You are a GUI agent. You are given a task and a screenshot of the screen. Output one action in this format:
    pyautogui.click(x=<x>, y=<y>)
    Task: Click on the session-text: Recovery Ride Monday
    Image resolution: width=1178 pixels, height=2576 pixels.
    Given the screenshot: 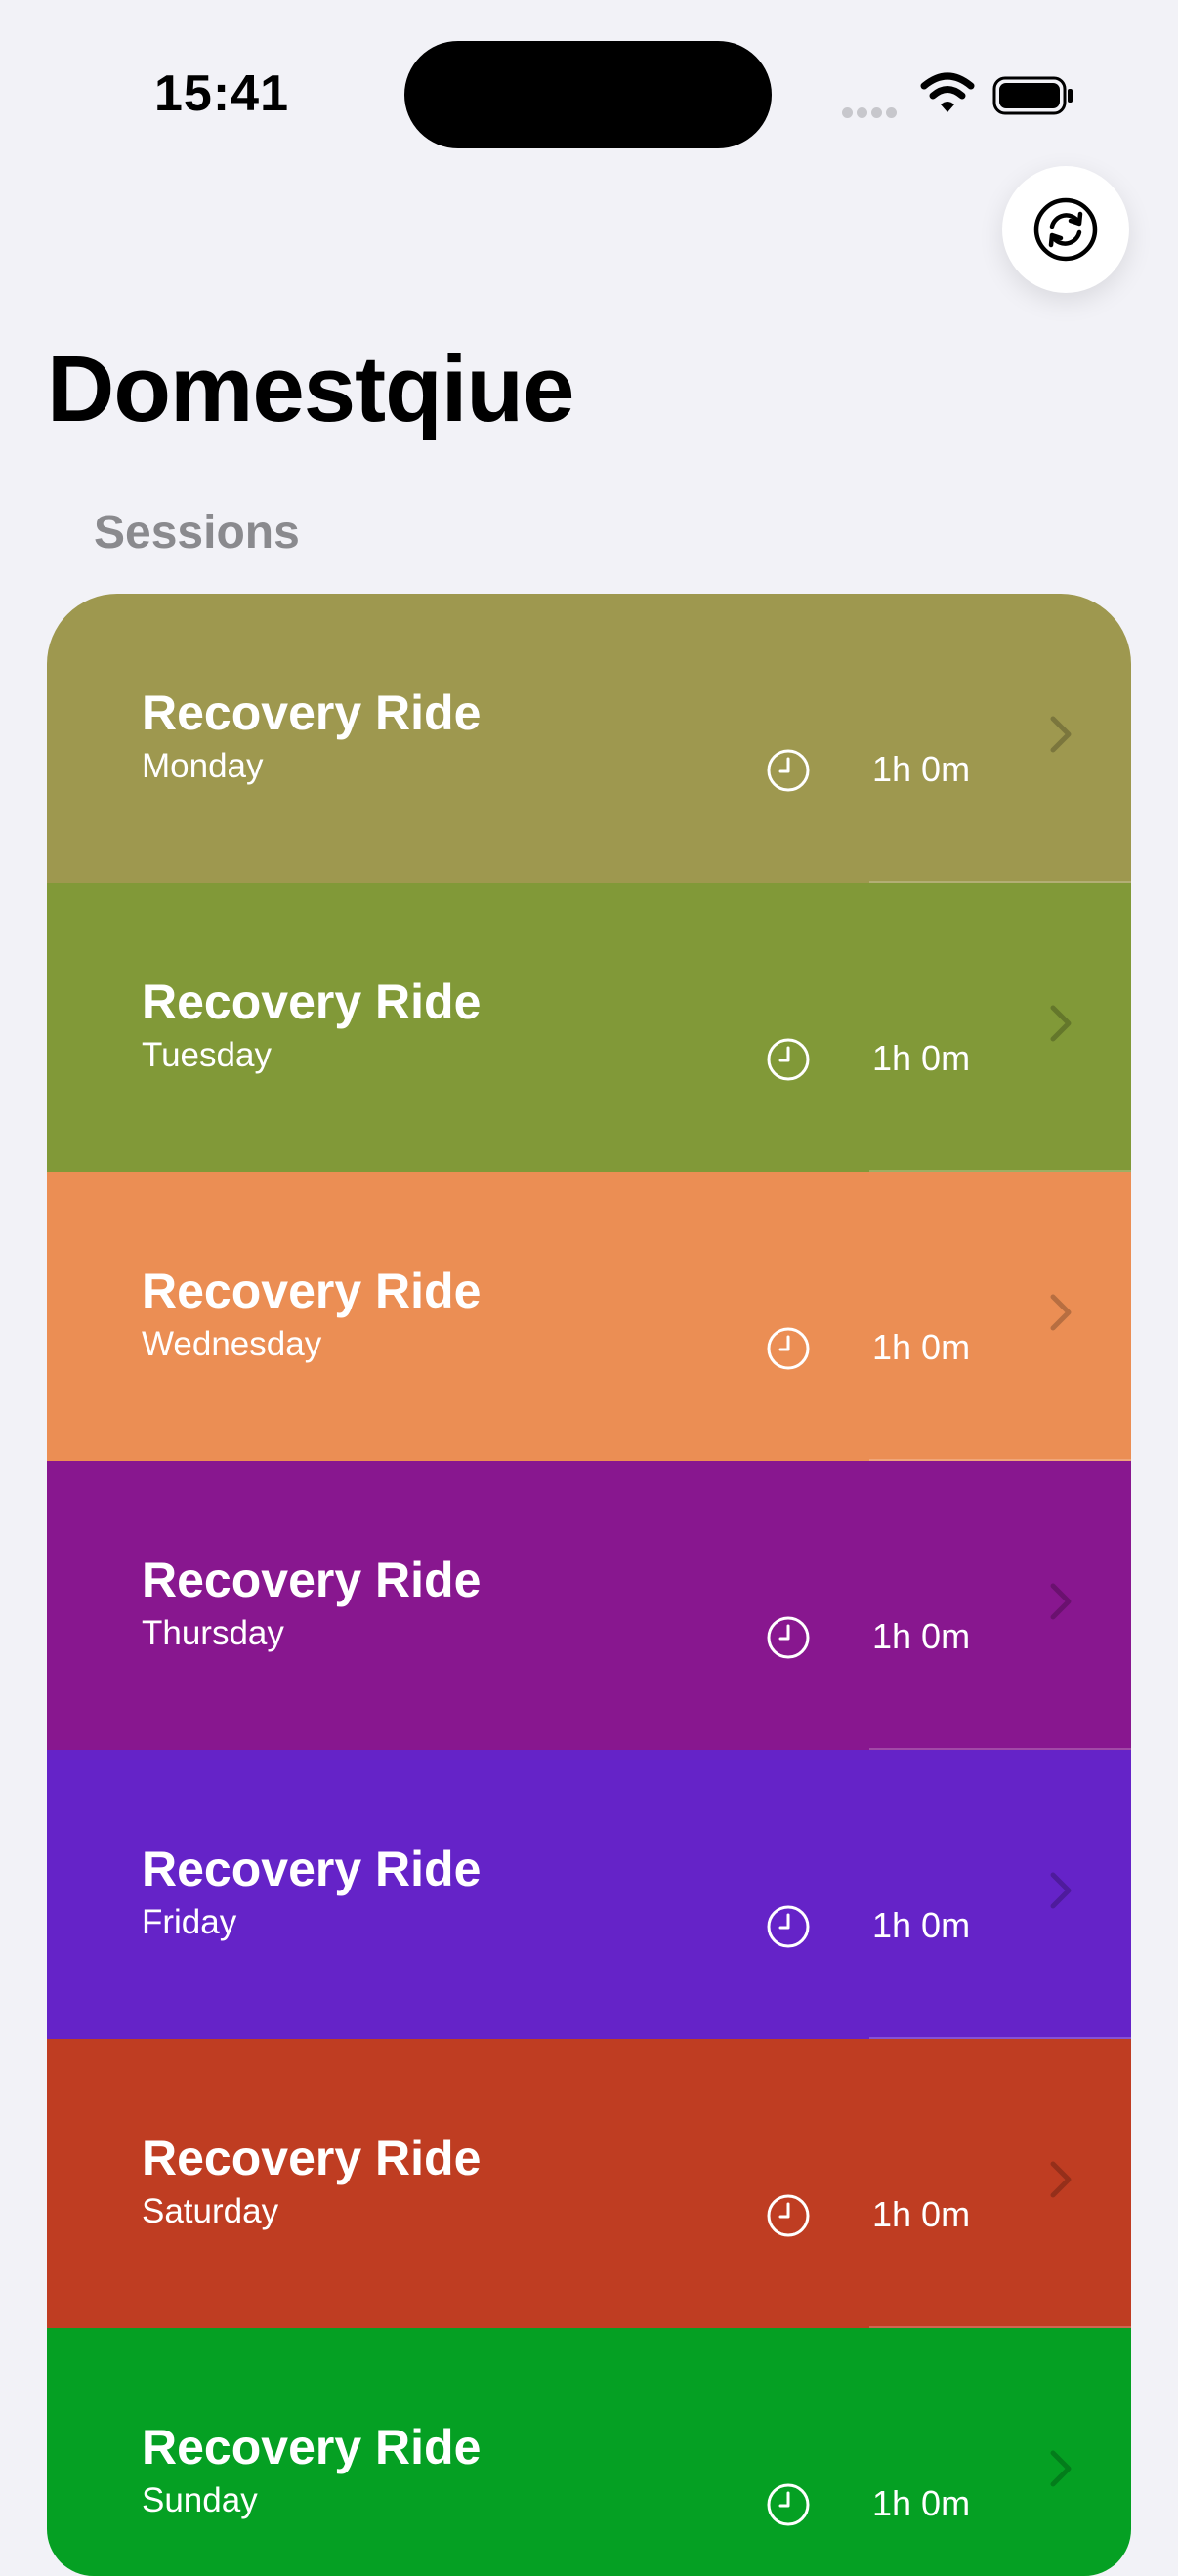 What is the action you would take?
    pyautogui.click(x=311, y=736)
    